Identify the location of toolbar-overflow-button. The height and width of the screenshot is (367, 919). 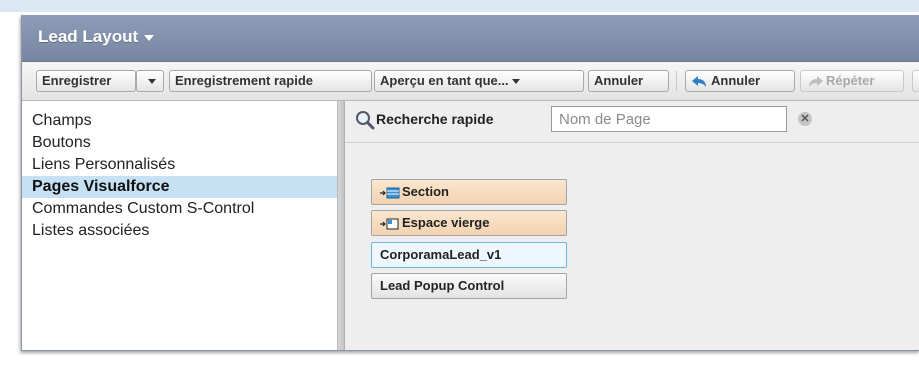
(915, 81).